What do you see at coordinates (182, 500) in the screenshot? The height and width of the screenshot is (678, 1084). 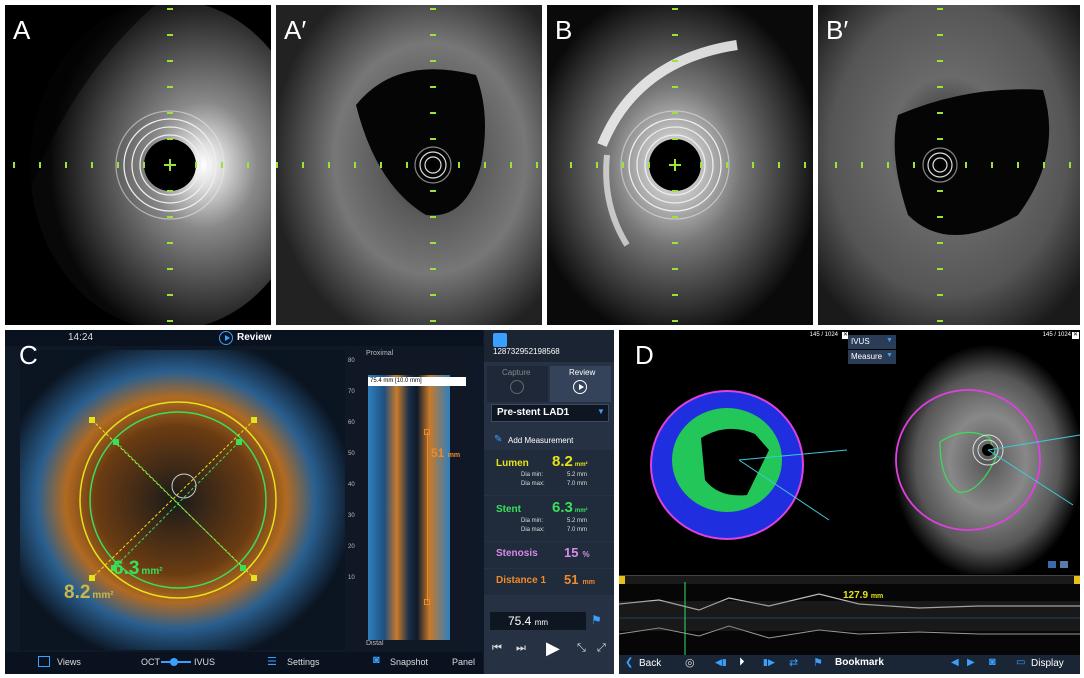 I see `oct-cross-section-view: 6.3 mm² 8.2 mm²` at bounding box center [182, 500].